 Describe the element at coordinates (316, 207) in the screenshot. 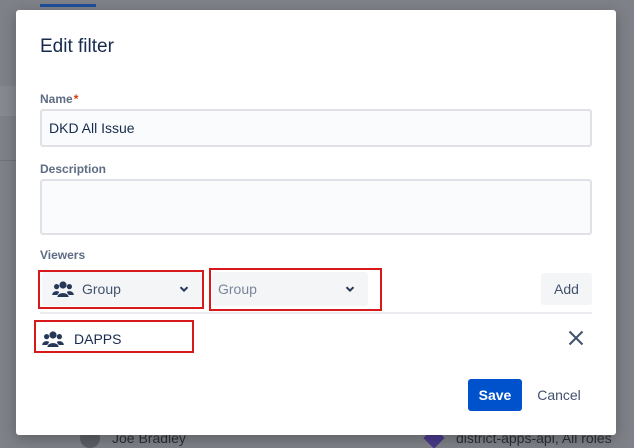

I see `description-textarea` at that location.